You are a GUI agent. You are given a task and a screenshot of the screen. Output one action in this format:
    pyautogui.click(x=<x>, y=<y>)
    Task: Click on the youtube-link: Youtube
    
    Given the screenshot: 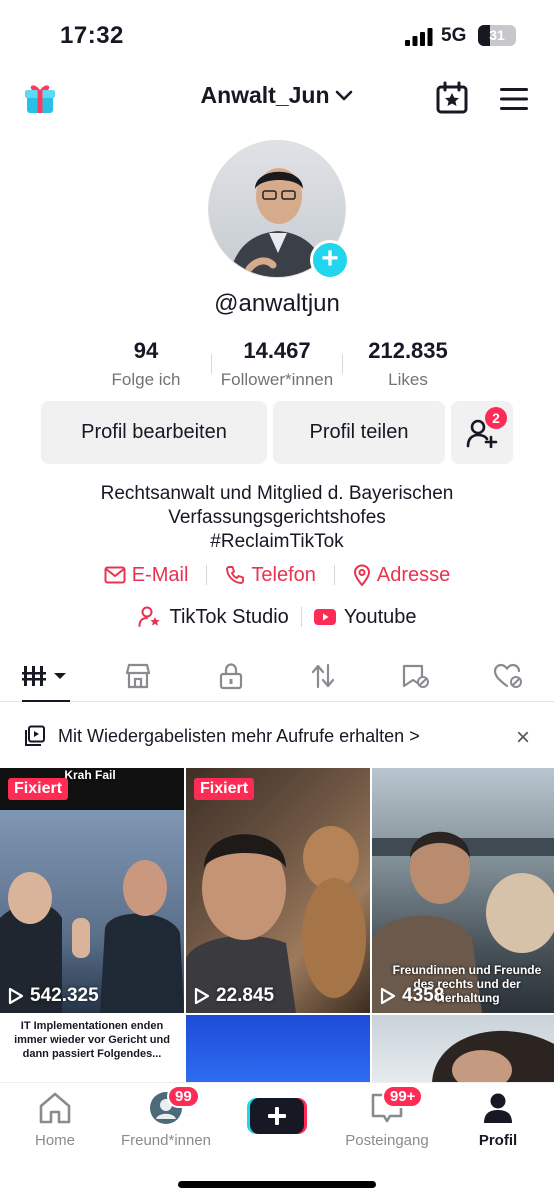 What is the action you would take?
    pyautogui.click(x=365, y=617)
    